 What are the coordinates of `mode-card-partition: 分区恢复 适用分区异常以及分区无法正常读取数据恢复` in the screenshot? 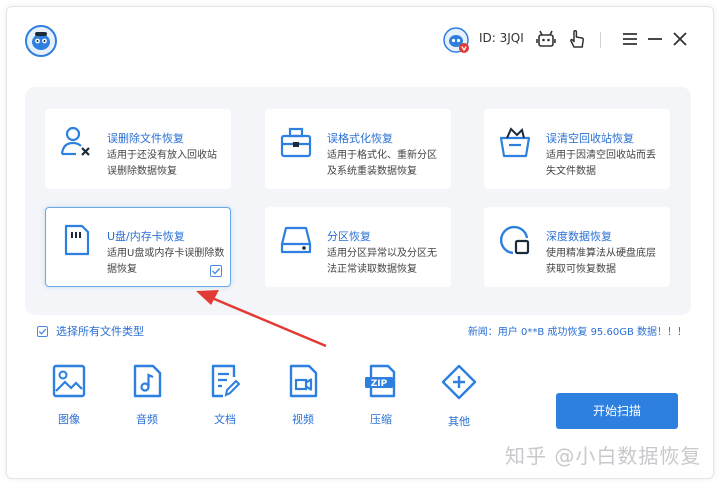 It's located at (358, 247).